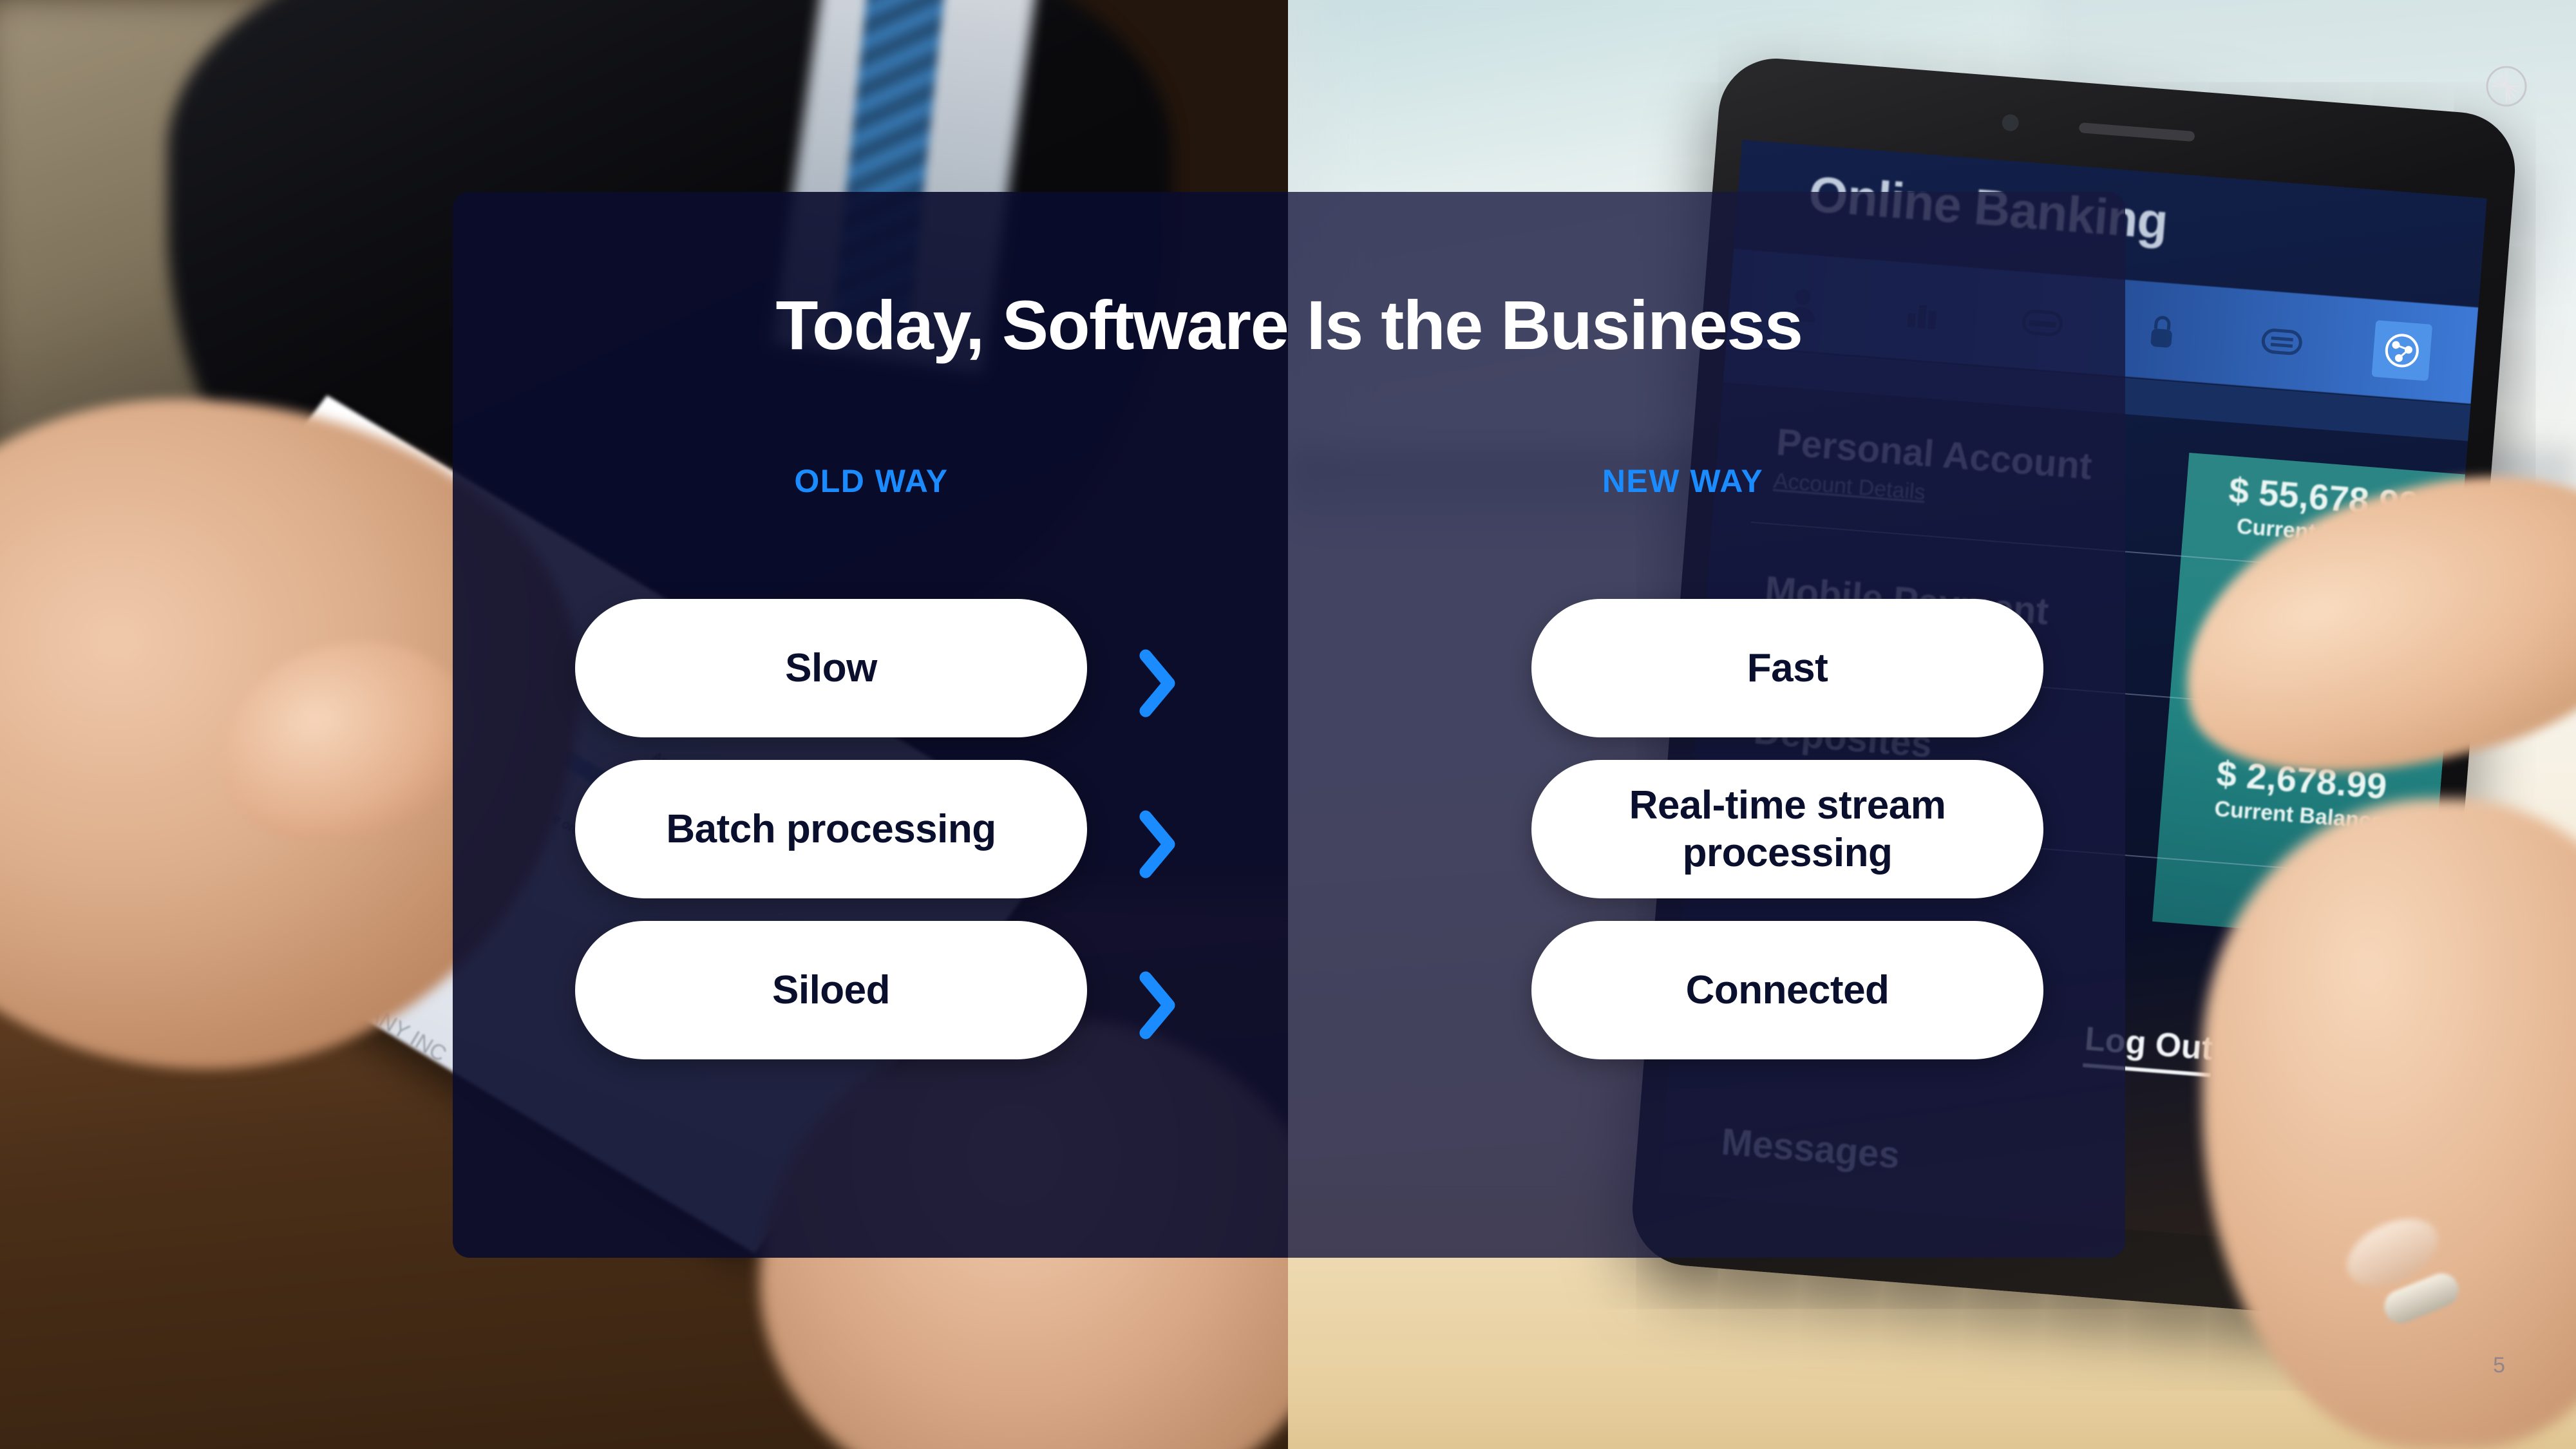 Image resolution: width=2576 pixels, height=1449 pixels. I want to click on earpiece-speaker, so click(2136, 132).